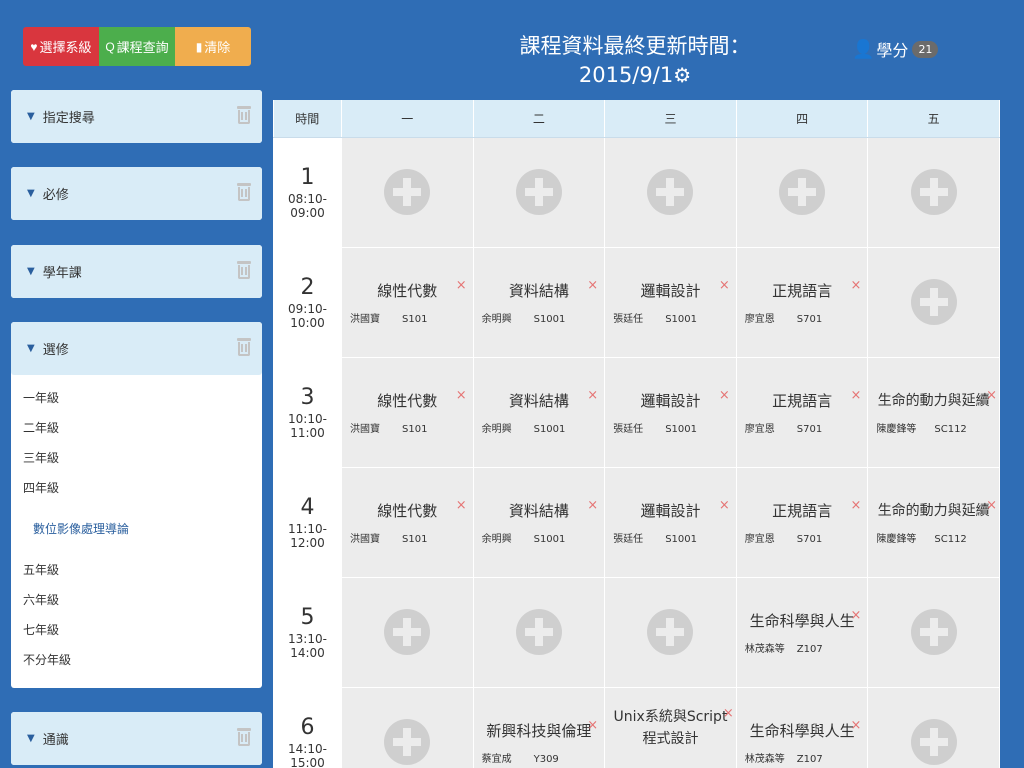 Image resolution: width=1024 pixels, height=768 pixels. What do you see at coordinates (670, 727) in the screenshot?
I see `course-cell: Unix系統與Script 程式設計 ×` at bounding box center [670, 727].